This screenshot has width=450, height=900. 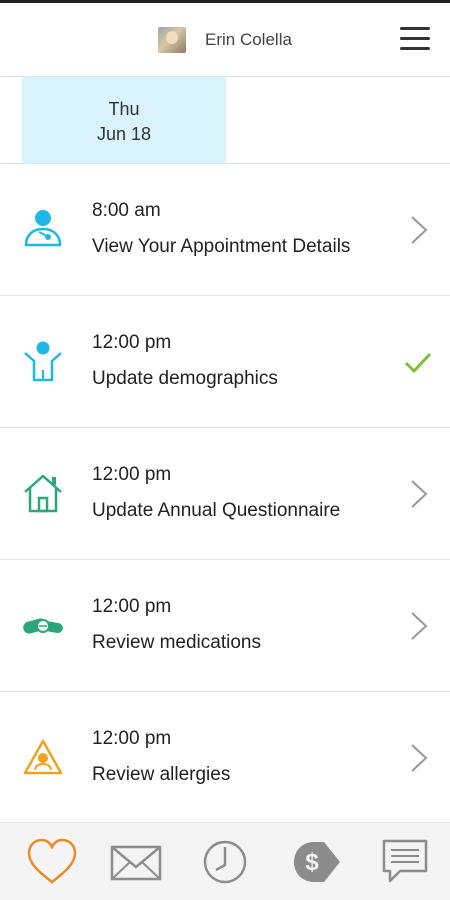 I want to click on user-profile: Erin Colella, so click(x=225, y=40).